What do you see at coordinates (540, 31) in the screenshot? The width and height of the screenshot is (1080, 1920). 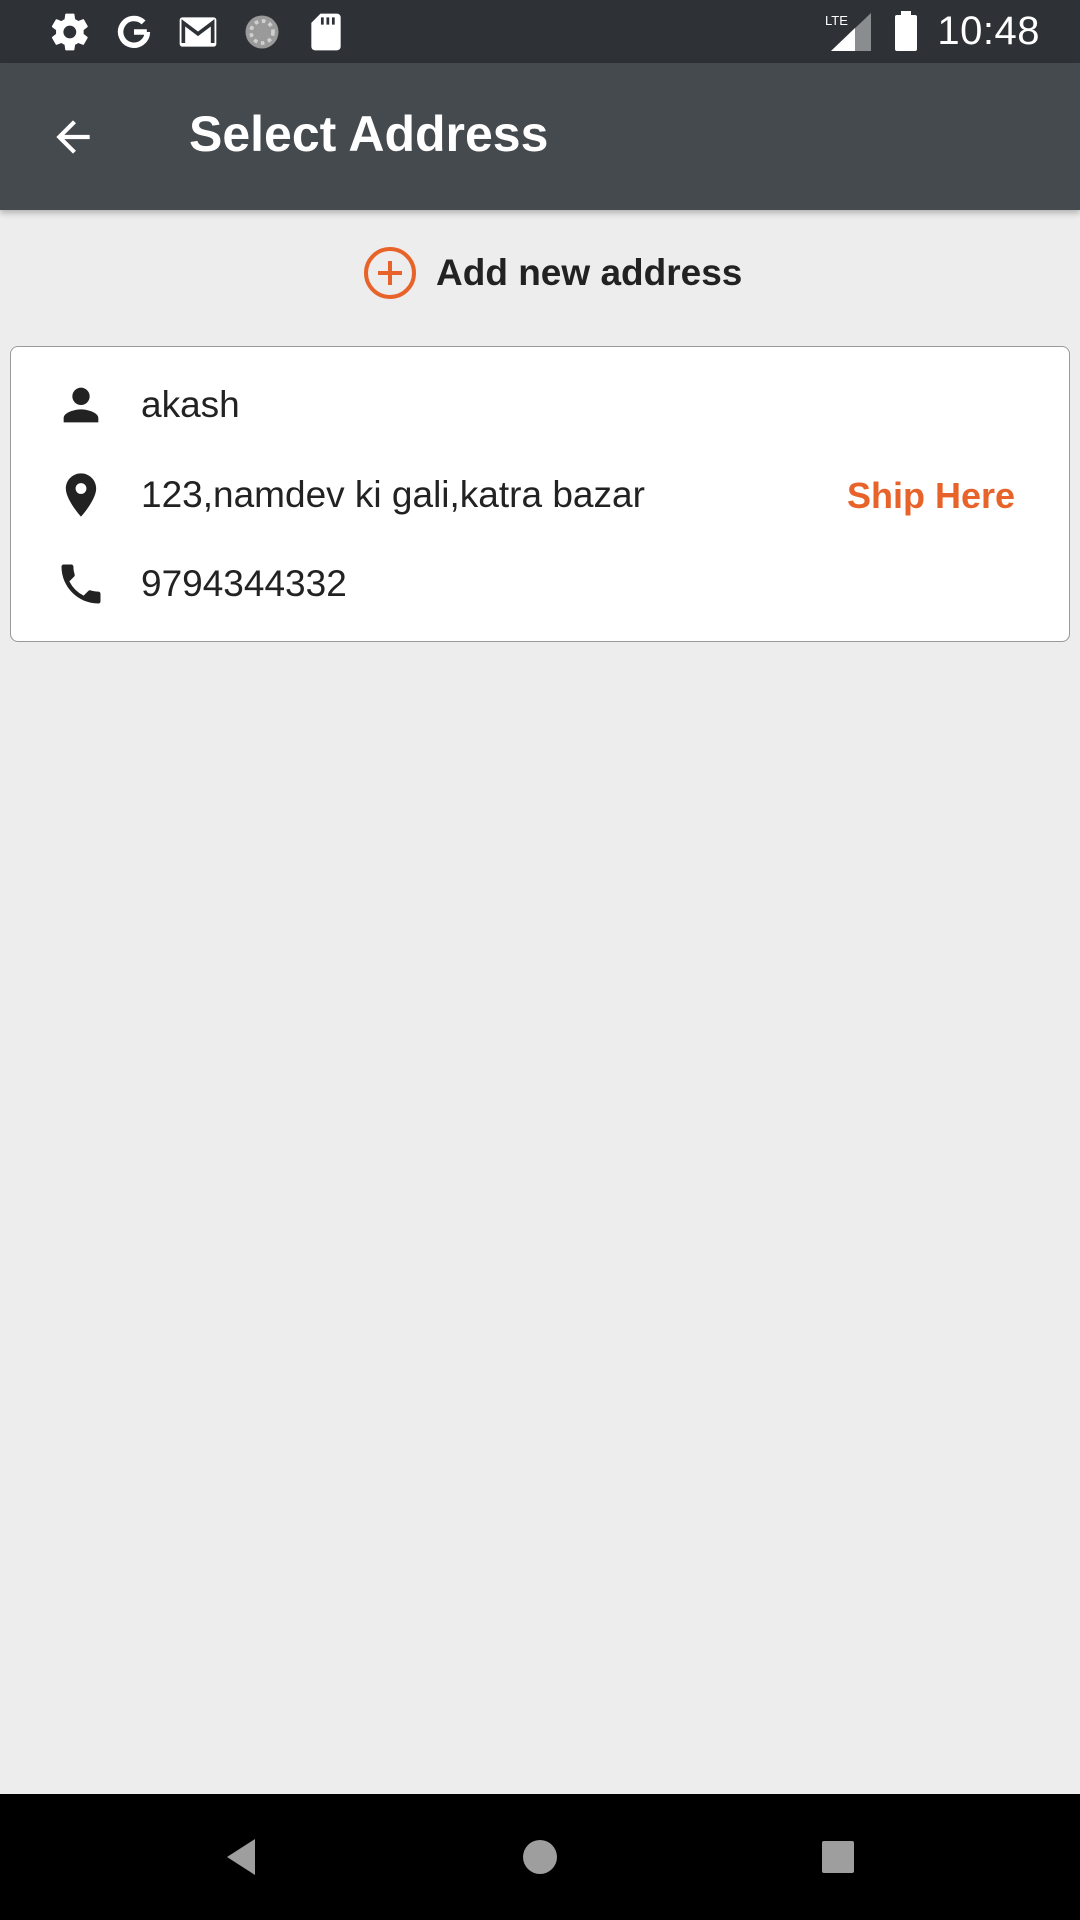 I see `status-bar: LTE 10:48` at bounding box center [540, 31].